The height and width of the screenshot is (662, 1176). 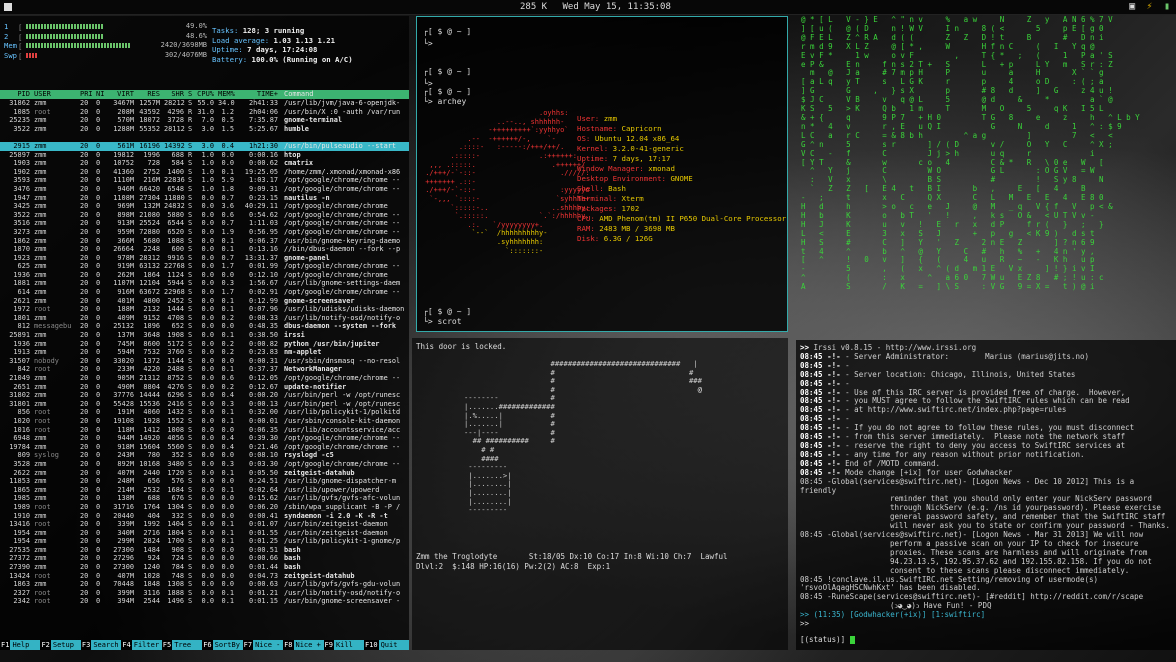 I want to click on col-pid: PID, so click(x=16, y=94).